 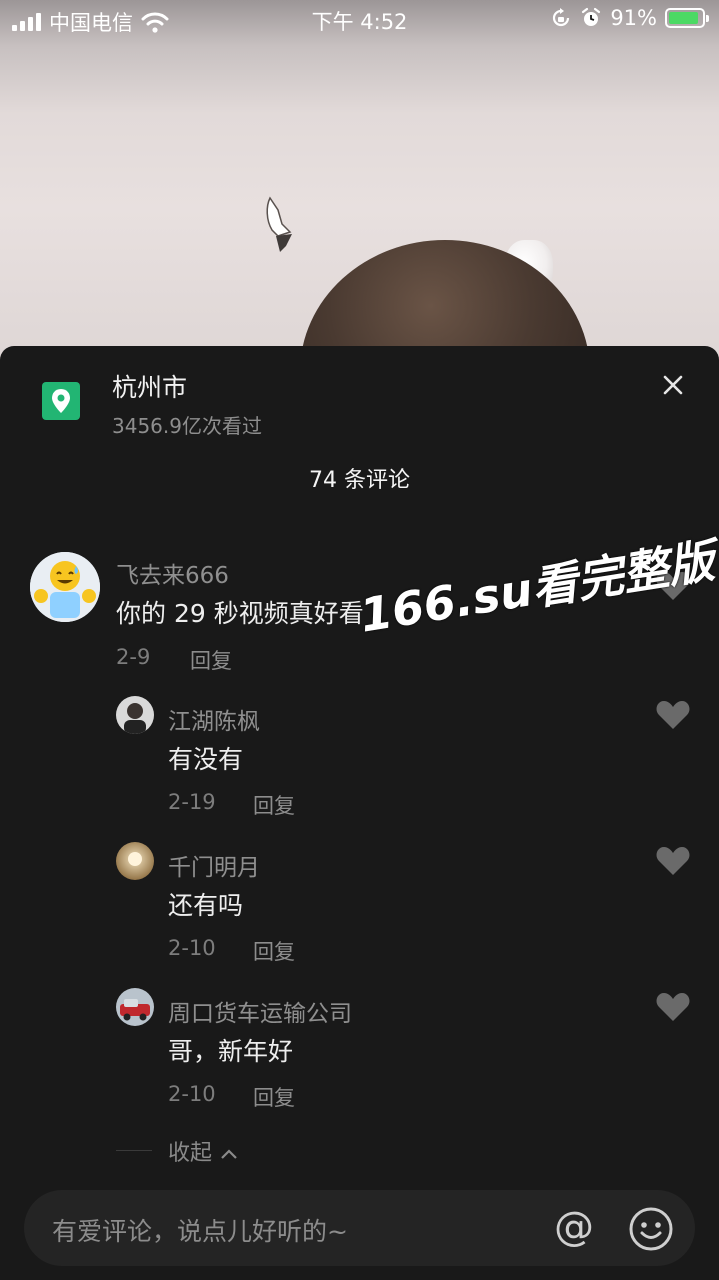 I want to click on comment-input: 有爱评论，说点儿好听的~, so click(x=200, y=1230).